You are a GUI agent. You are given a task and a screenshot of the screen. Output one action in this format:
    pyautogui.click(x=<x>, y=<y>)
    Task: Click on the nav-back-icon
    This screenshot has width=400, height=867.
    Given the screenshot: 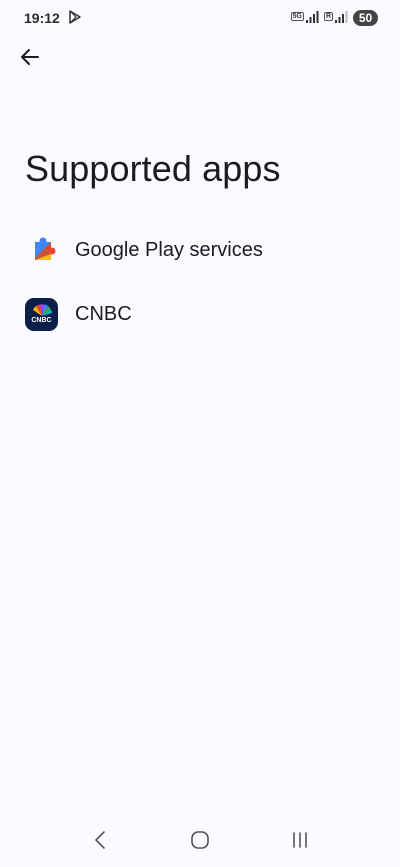 What is the action you would take?
    pyautogui.click(x=100, y=842)
    